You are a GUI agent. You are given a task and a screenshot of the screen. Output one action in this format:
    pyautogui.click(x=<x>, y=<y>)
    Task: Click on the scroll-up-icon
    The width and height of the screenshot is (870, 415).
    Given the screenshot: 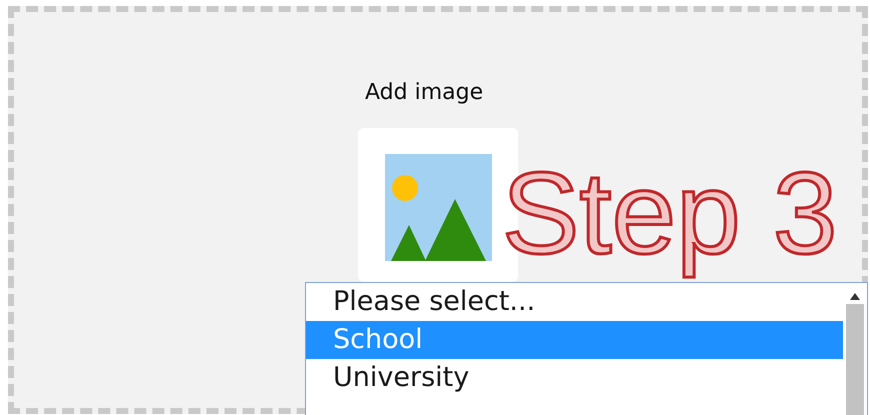 What is the action you would take?
    pyautogui.click(x=855, y=296)
    